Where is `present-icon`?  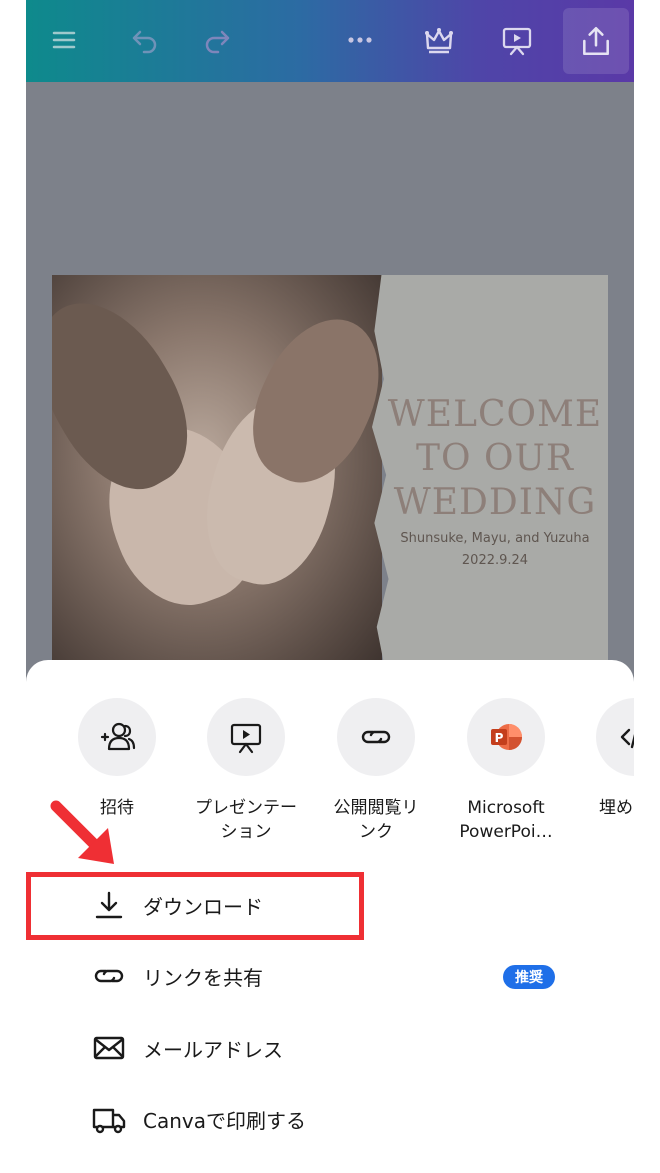
present-icon is located at coordinates (517, 40).